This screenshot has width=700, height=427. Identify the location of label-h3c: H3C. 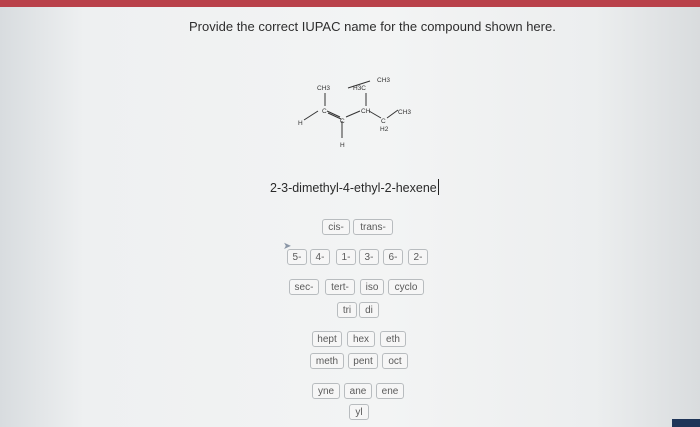
(359, 88).